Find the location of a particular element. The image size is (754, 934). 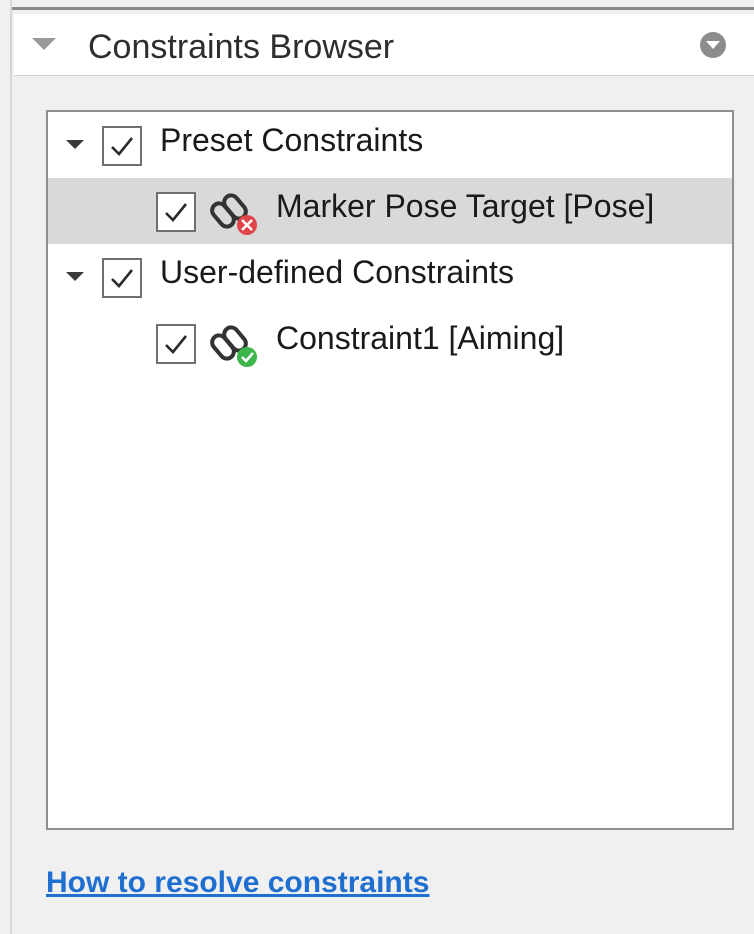

panel-top-border is located at coordinates (383, 5).